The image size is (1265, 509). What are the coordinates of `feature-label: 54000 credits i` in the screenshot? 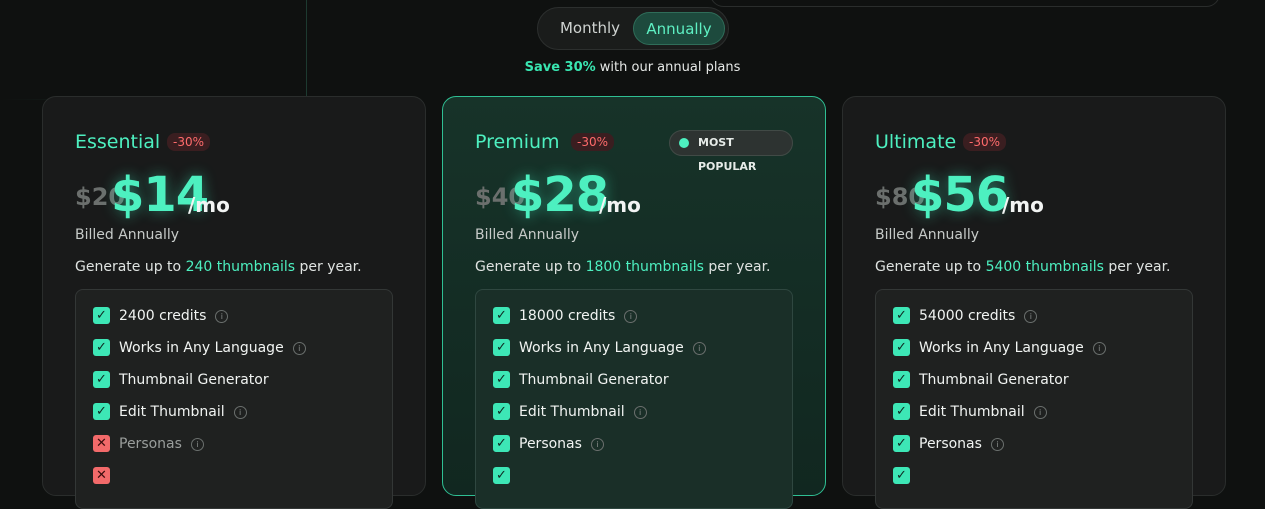 It's located at (978, 316).